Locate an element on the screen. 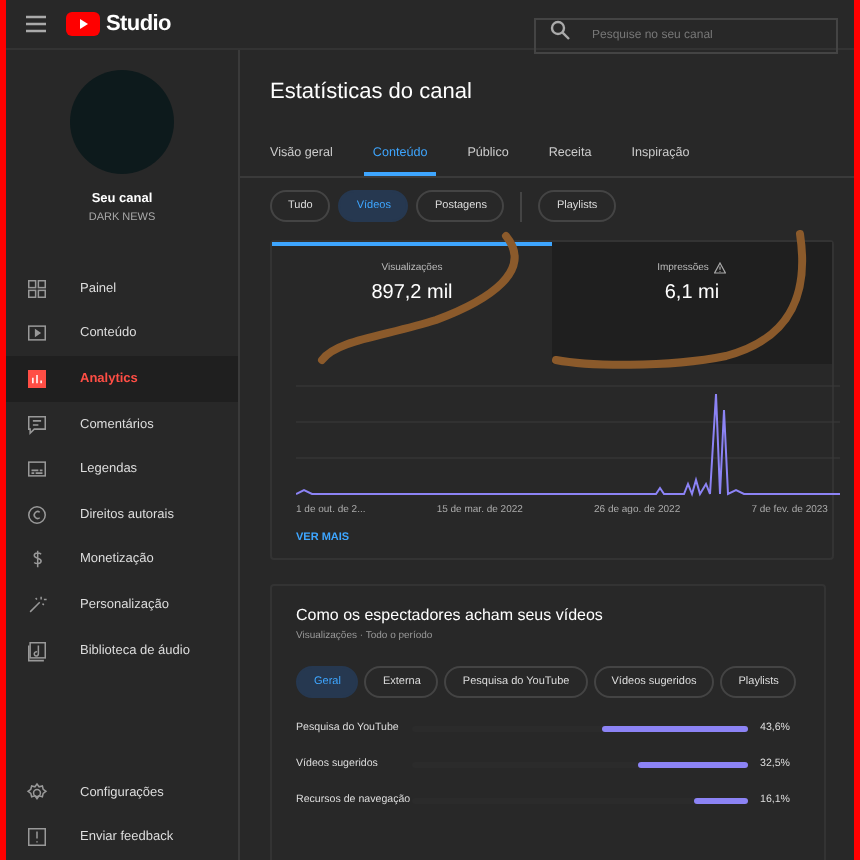 The height and width of the screenshot is (860, 860). dashboard-icon is located at coordinates (37, 288).